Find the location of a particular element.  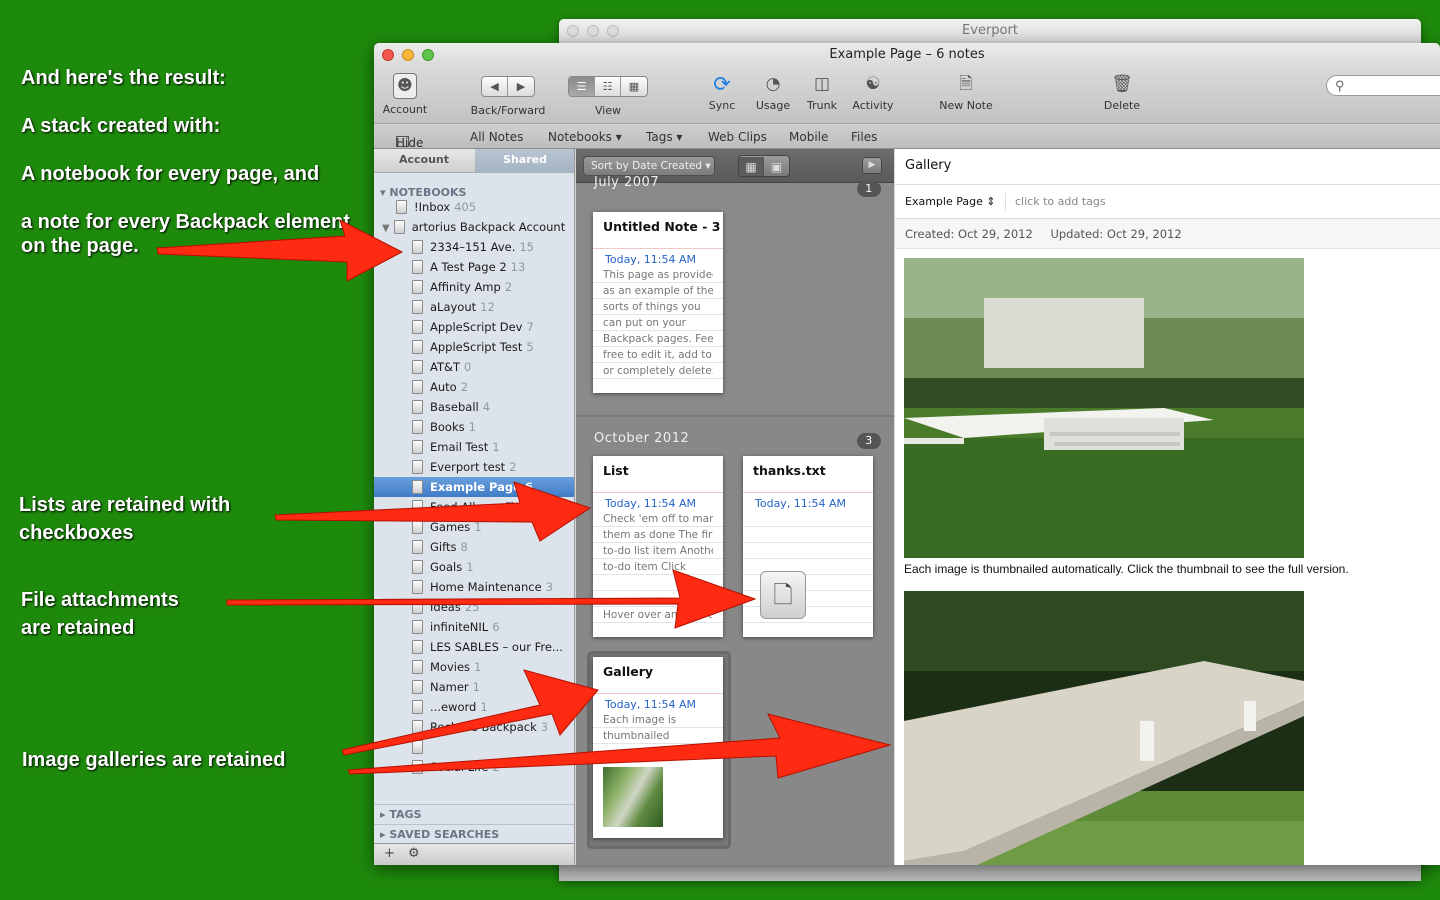

arrow-gallery-image is located at coordinates (619, 746).